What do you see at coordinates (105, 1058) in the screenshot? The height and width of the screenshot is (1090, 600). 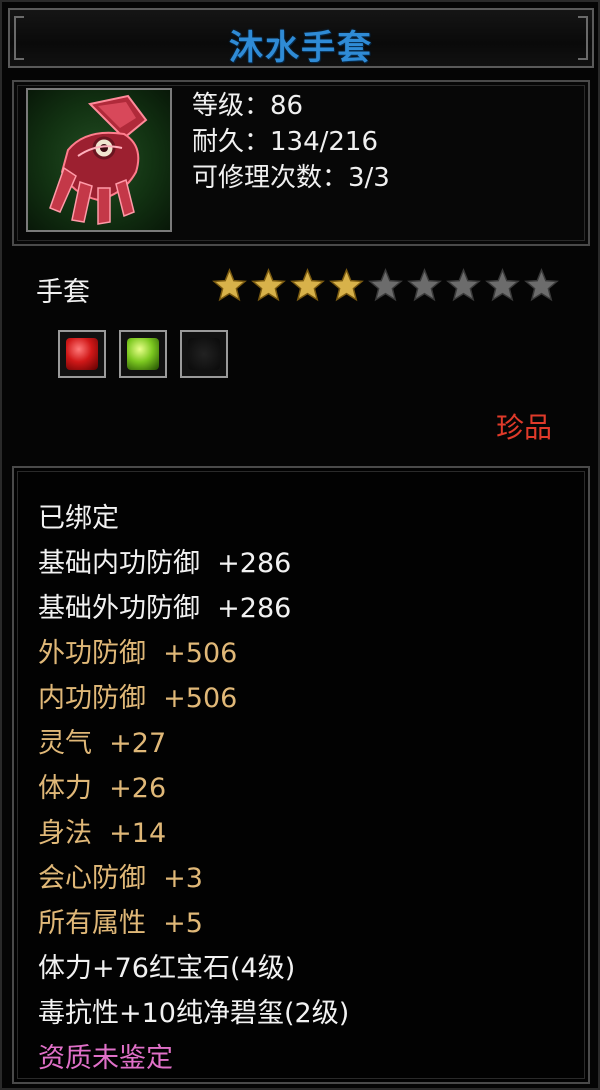 I see `quality-status: 资质未鉴定` at bounding box center [105, 1058].